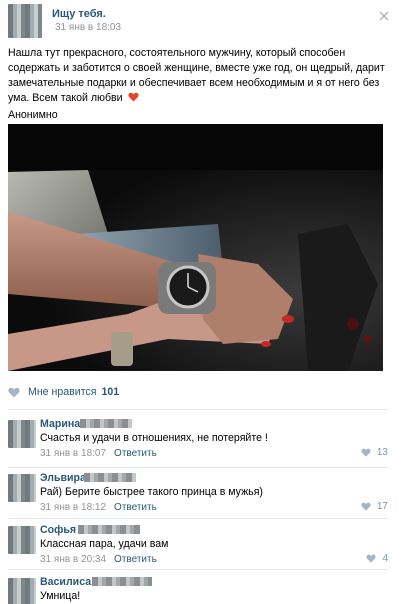 This screenshot has width=404, height=604. I want to click on comment-item: Василиса Умница!, so click(202, 587).